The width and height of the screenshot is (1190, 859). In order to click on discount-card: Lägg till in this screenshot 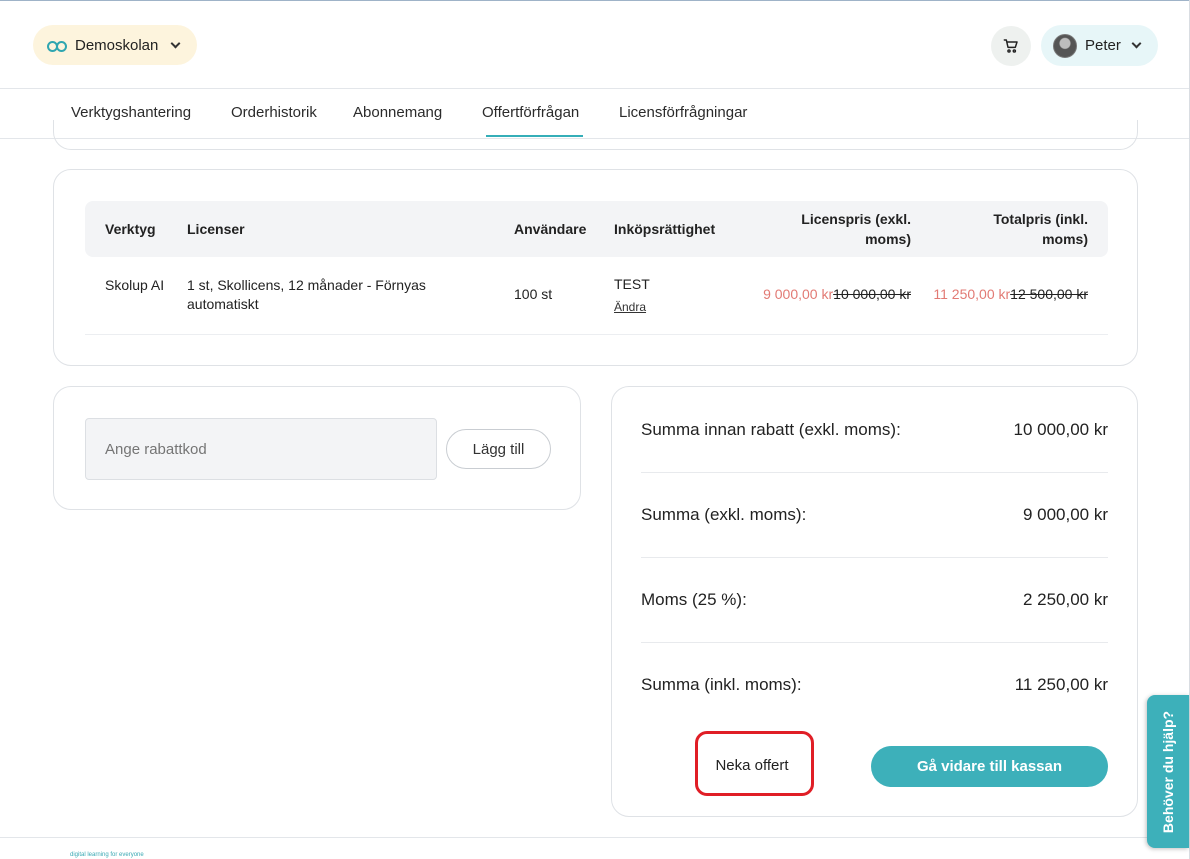, I will do `click(317, 448)`.